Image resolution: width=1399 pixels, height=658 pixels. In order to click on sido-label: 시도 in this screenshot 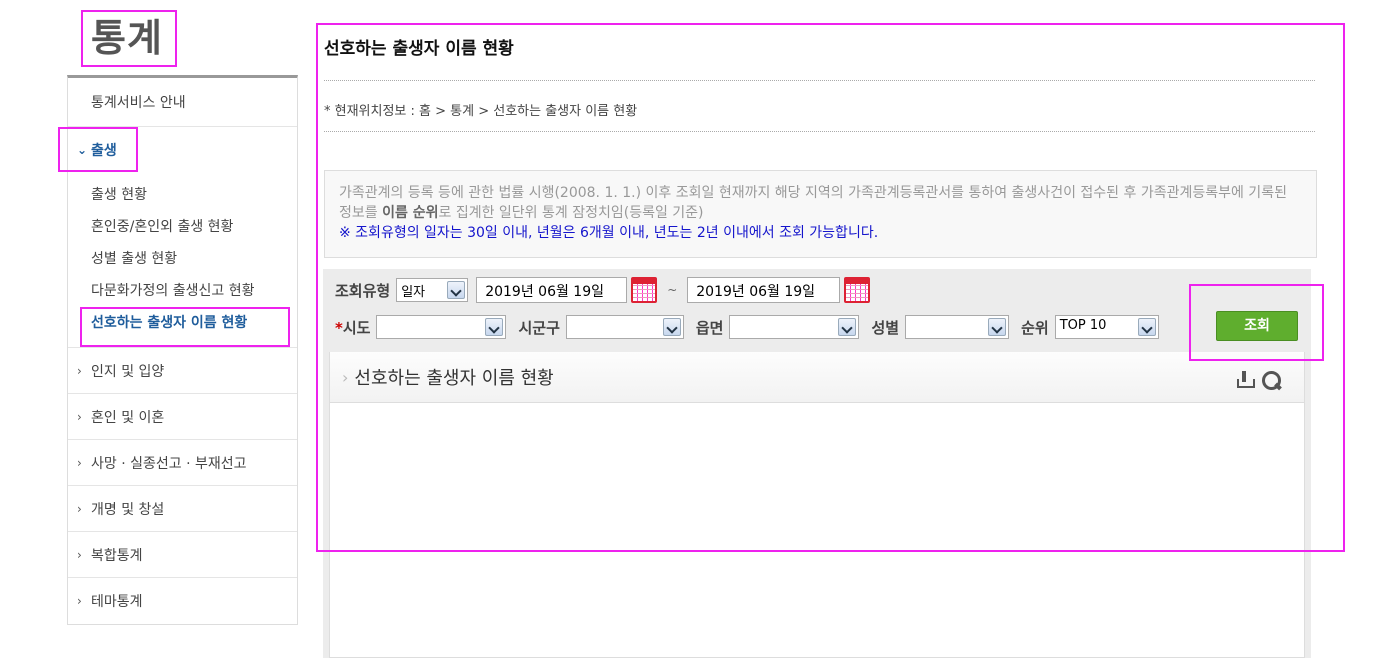, I will do `click(356, 327)`.